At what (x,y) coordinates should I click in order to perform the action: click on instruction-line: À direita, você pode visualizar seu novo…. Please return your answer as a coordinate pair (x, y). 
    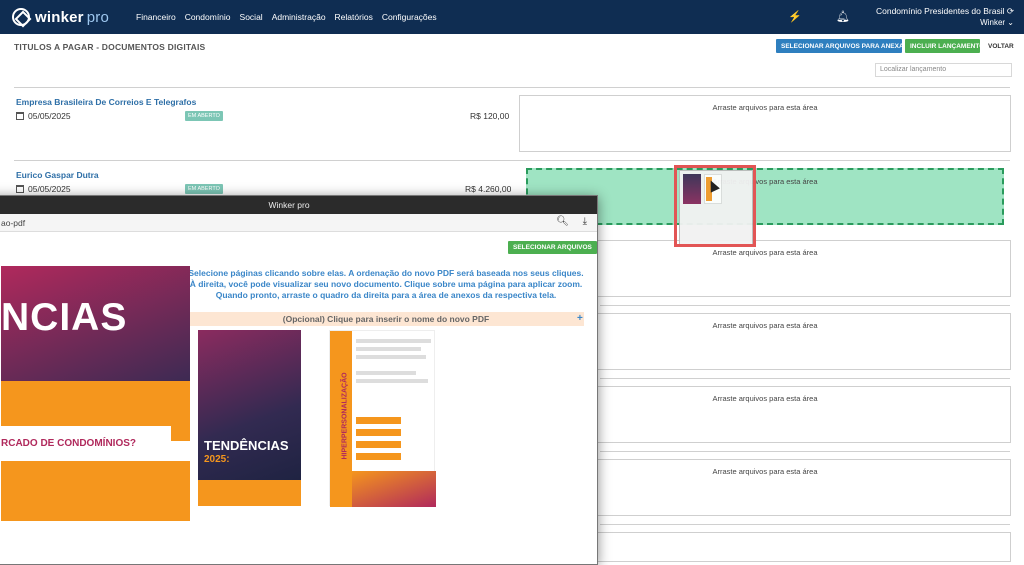
    Looking at the image, I should click on (386, 284).